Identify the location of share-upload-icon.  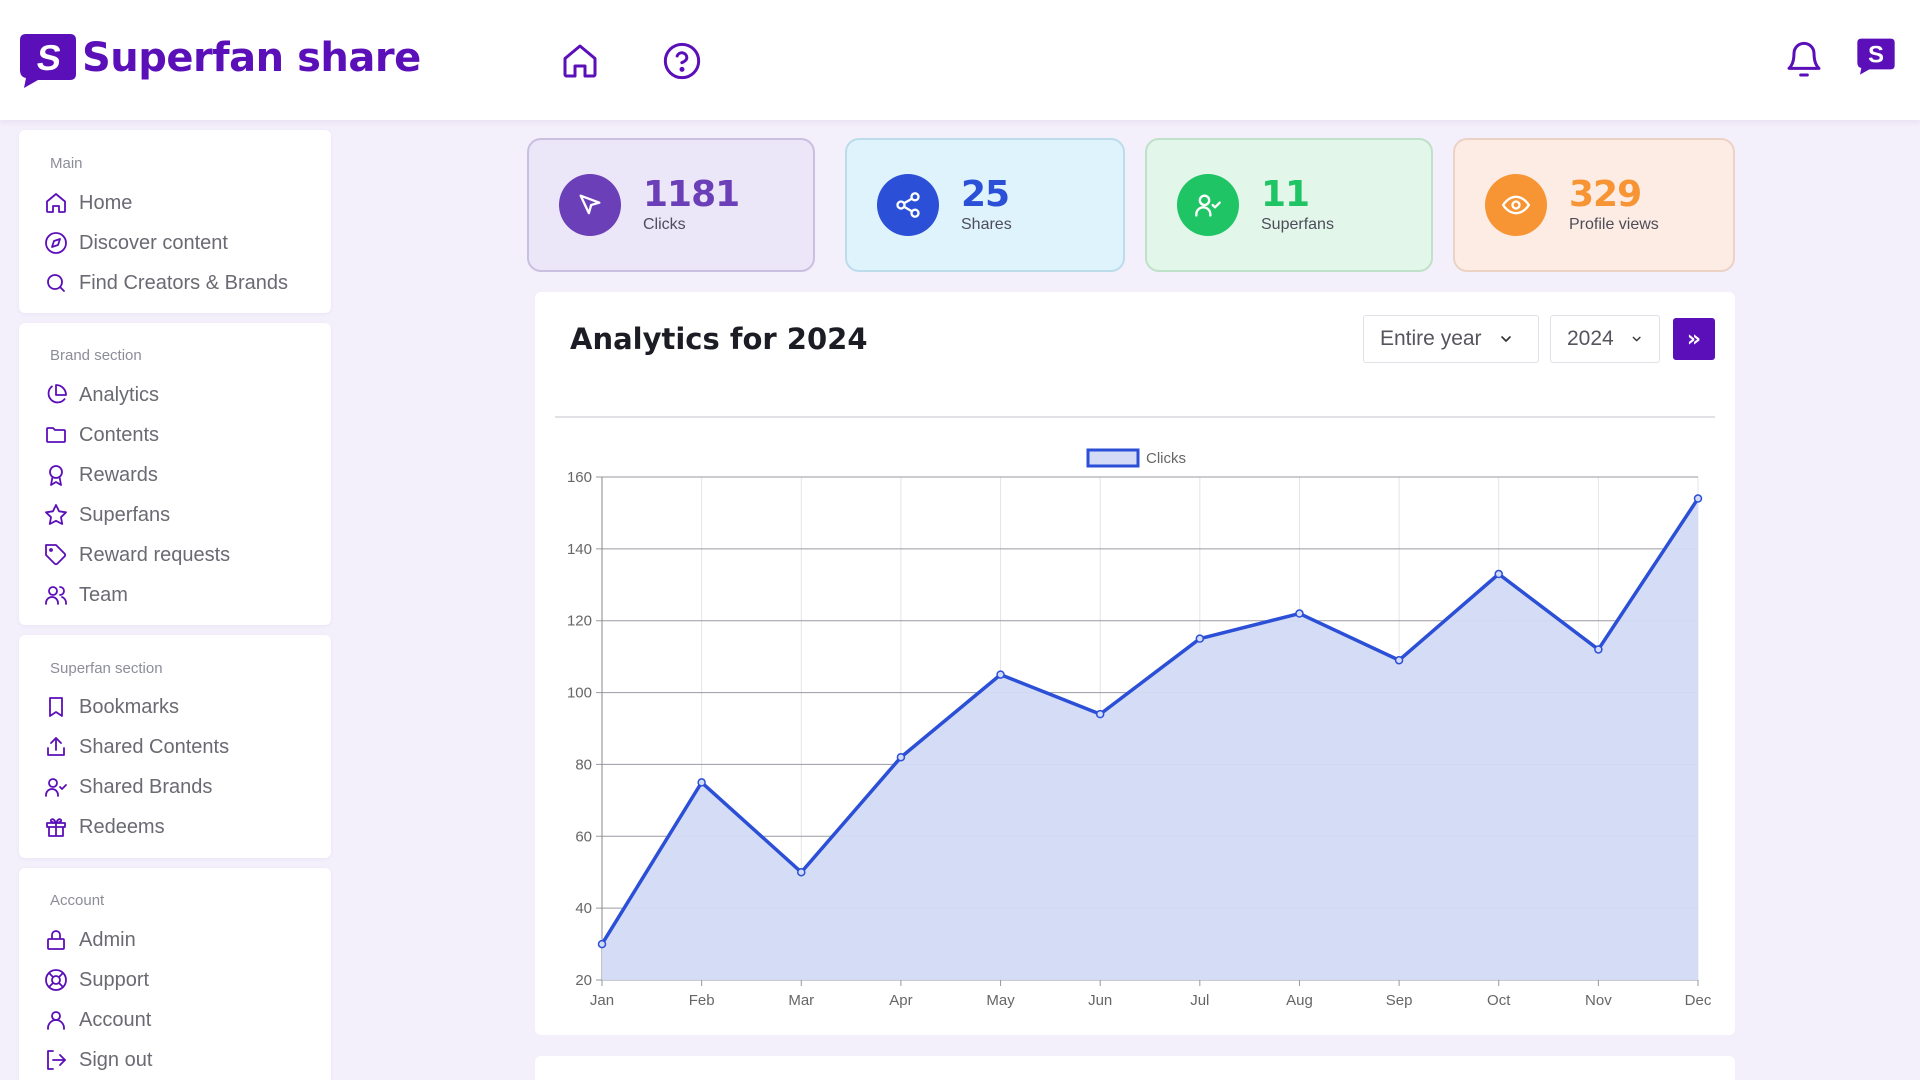
(56, 747).